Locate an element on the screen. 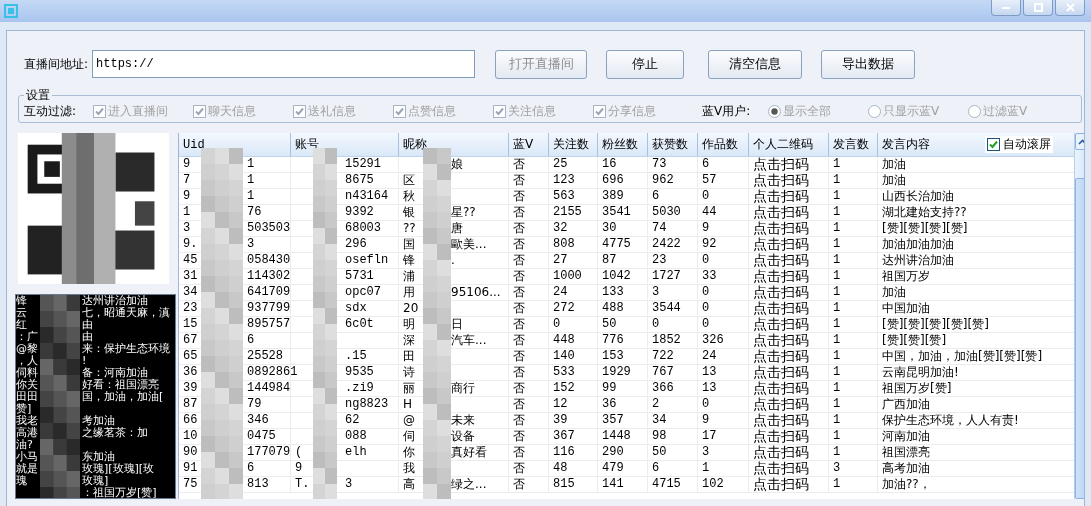 Image resolution: width=1091 pixels, height=506 pixels. console-text: 你关 is located at coordinates (27, 385).